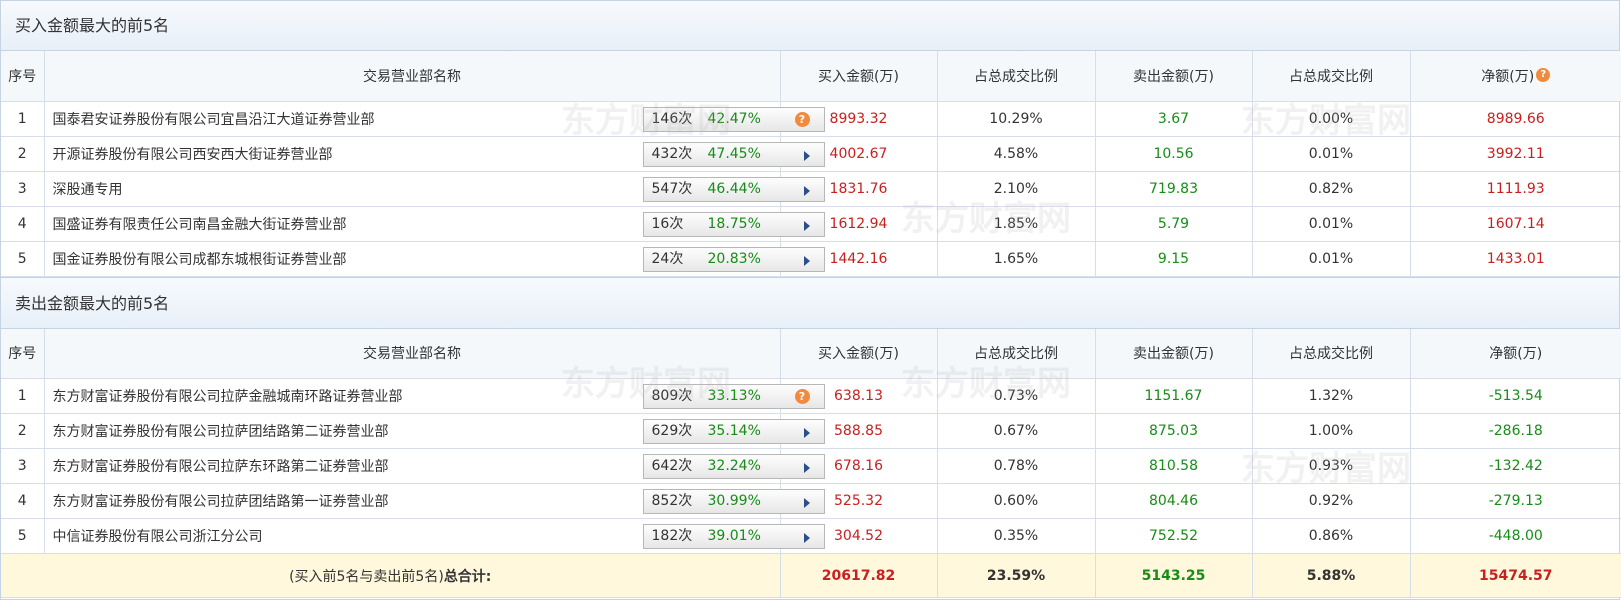 Image resolution: width=1621 pixels, height=600 pixels. I want to click on win-rate: 39.01%, so click(734, 536).